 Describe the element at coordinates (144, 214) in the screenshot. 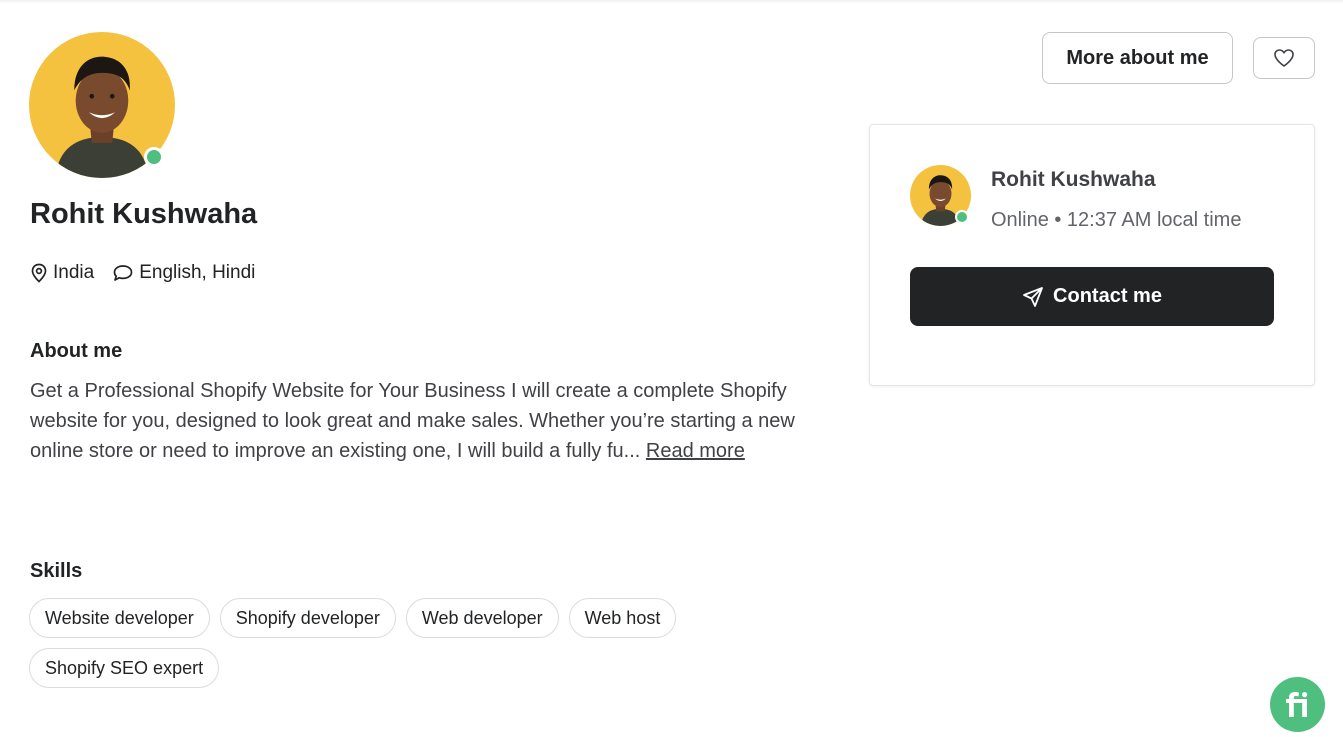

I see `profile-name: Rohit Kushwaha` at that location.